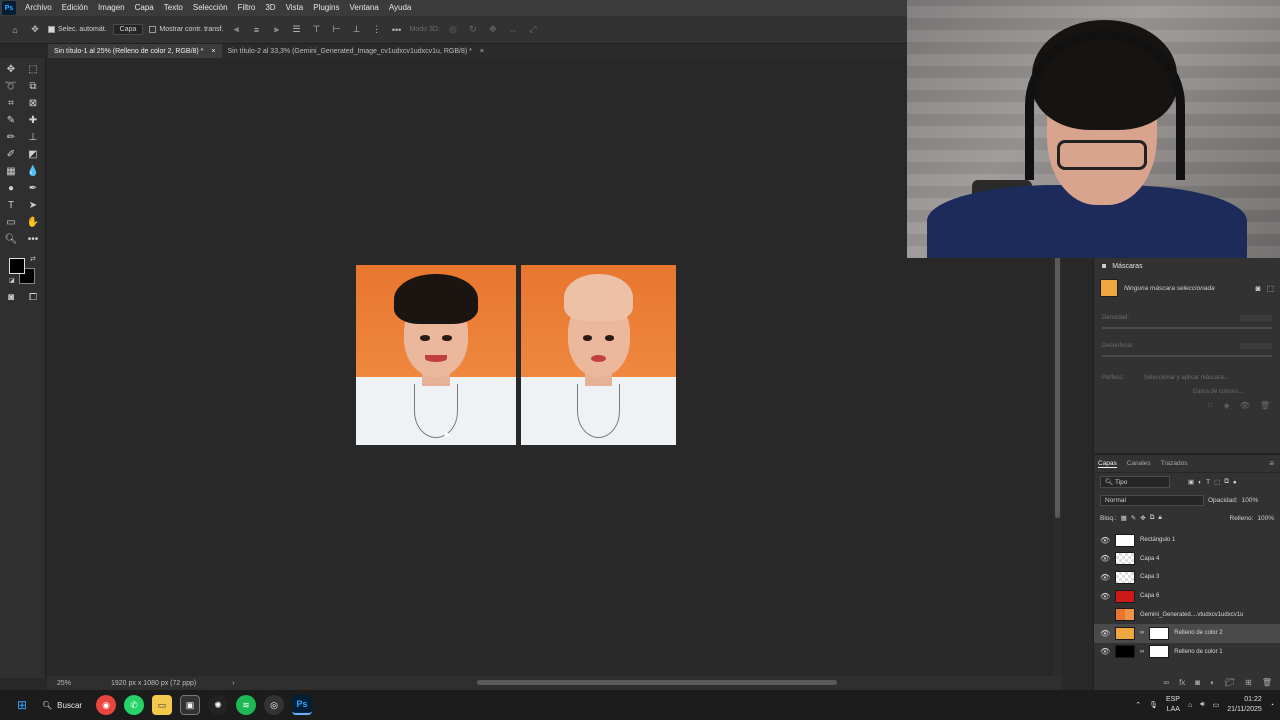 This screenshot has height=720, width=1280. What do you see at coordinates (1208, 482) in the screenshot?
I see `filter-type-icon: T` at bounding box center [1208, 482].